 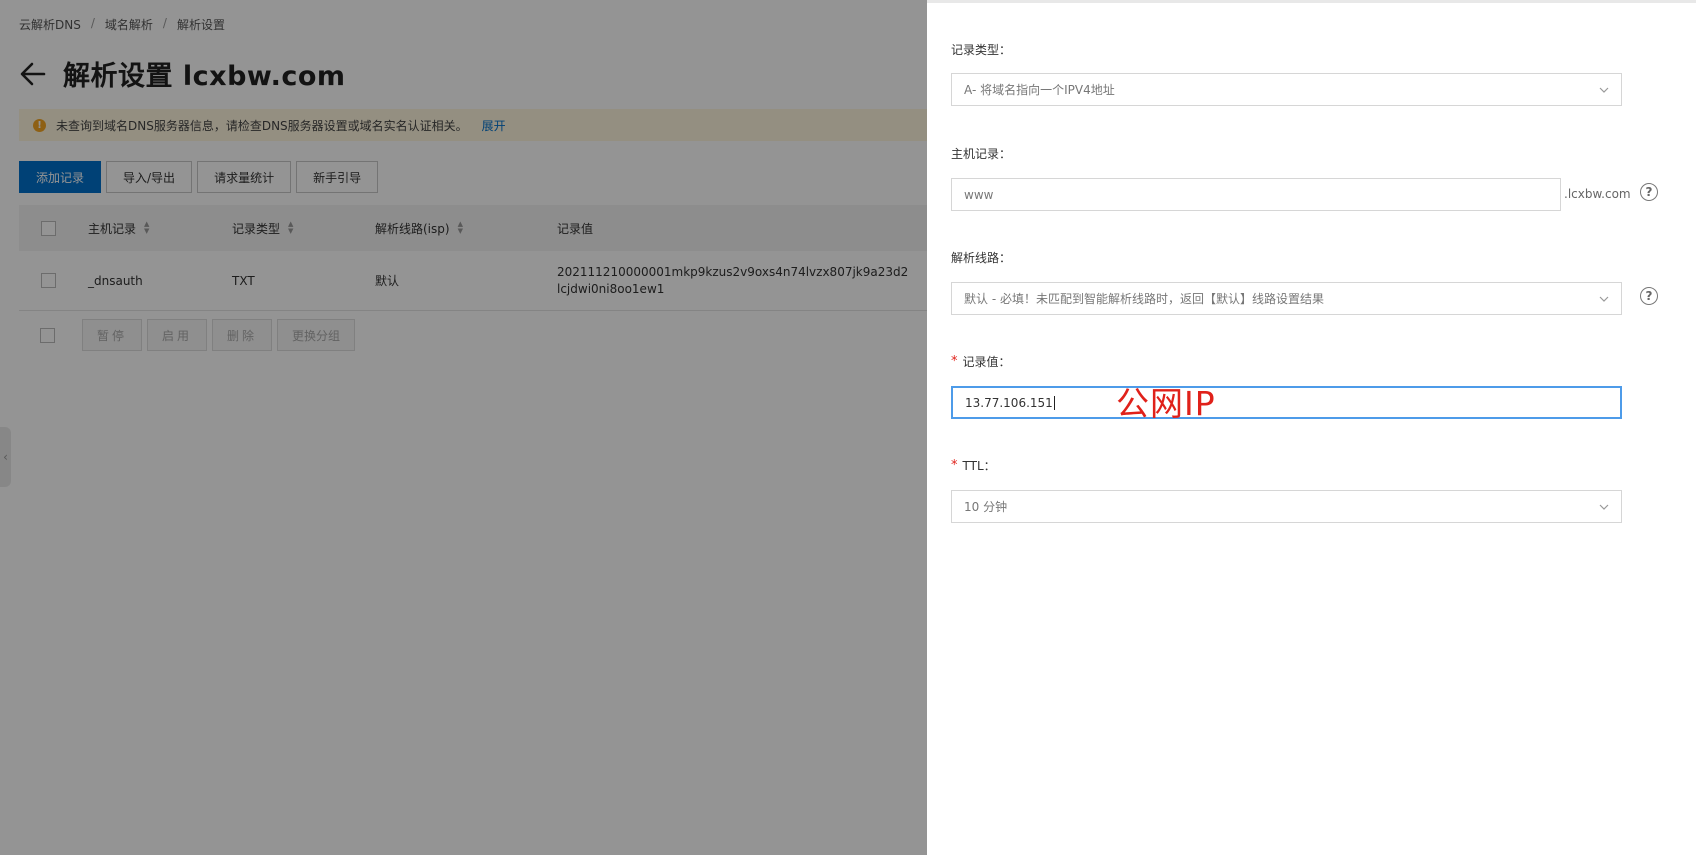 I want to click on ttl-label: * TTL：, so click(x=973, y=465).